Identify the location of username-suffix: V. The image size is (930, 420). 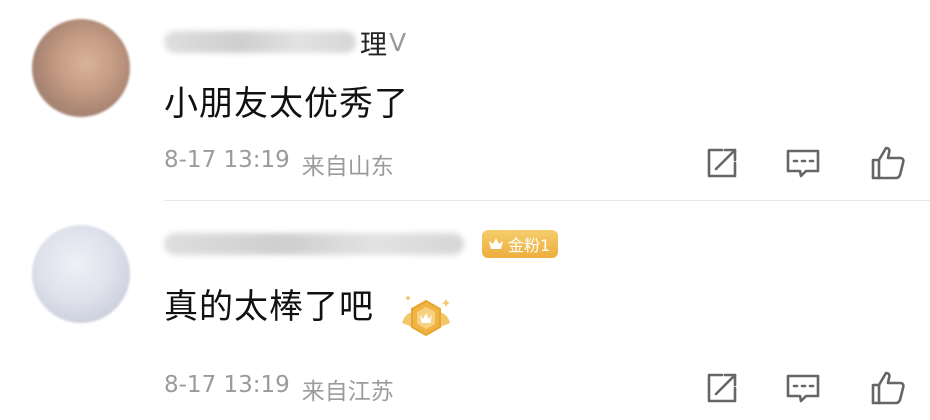
(398, 42).